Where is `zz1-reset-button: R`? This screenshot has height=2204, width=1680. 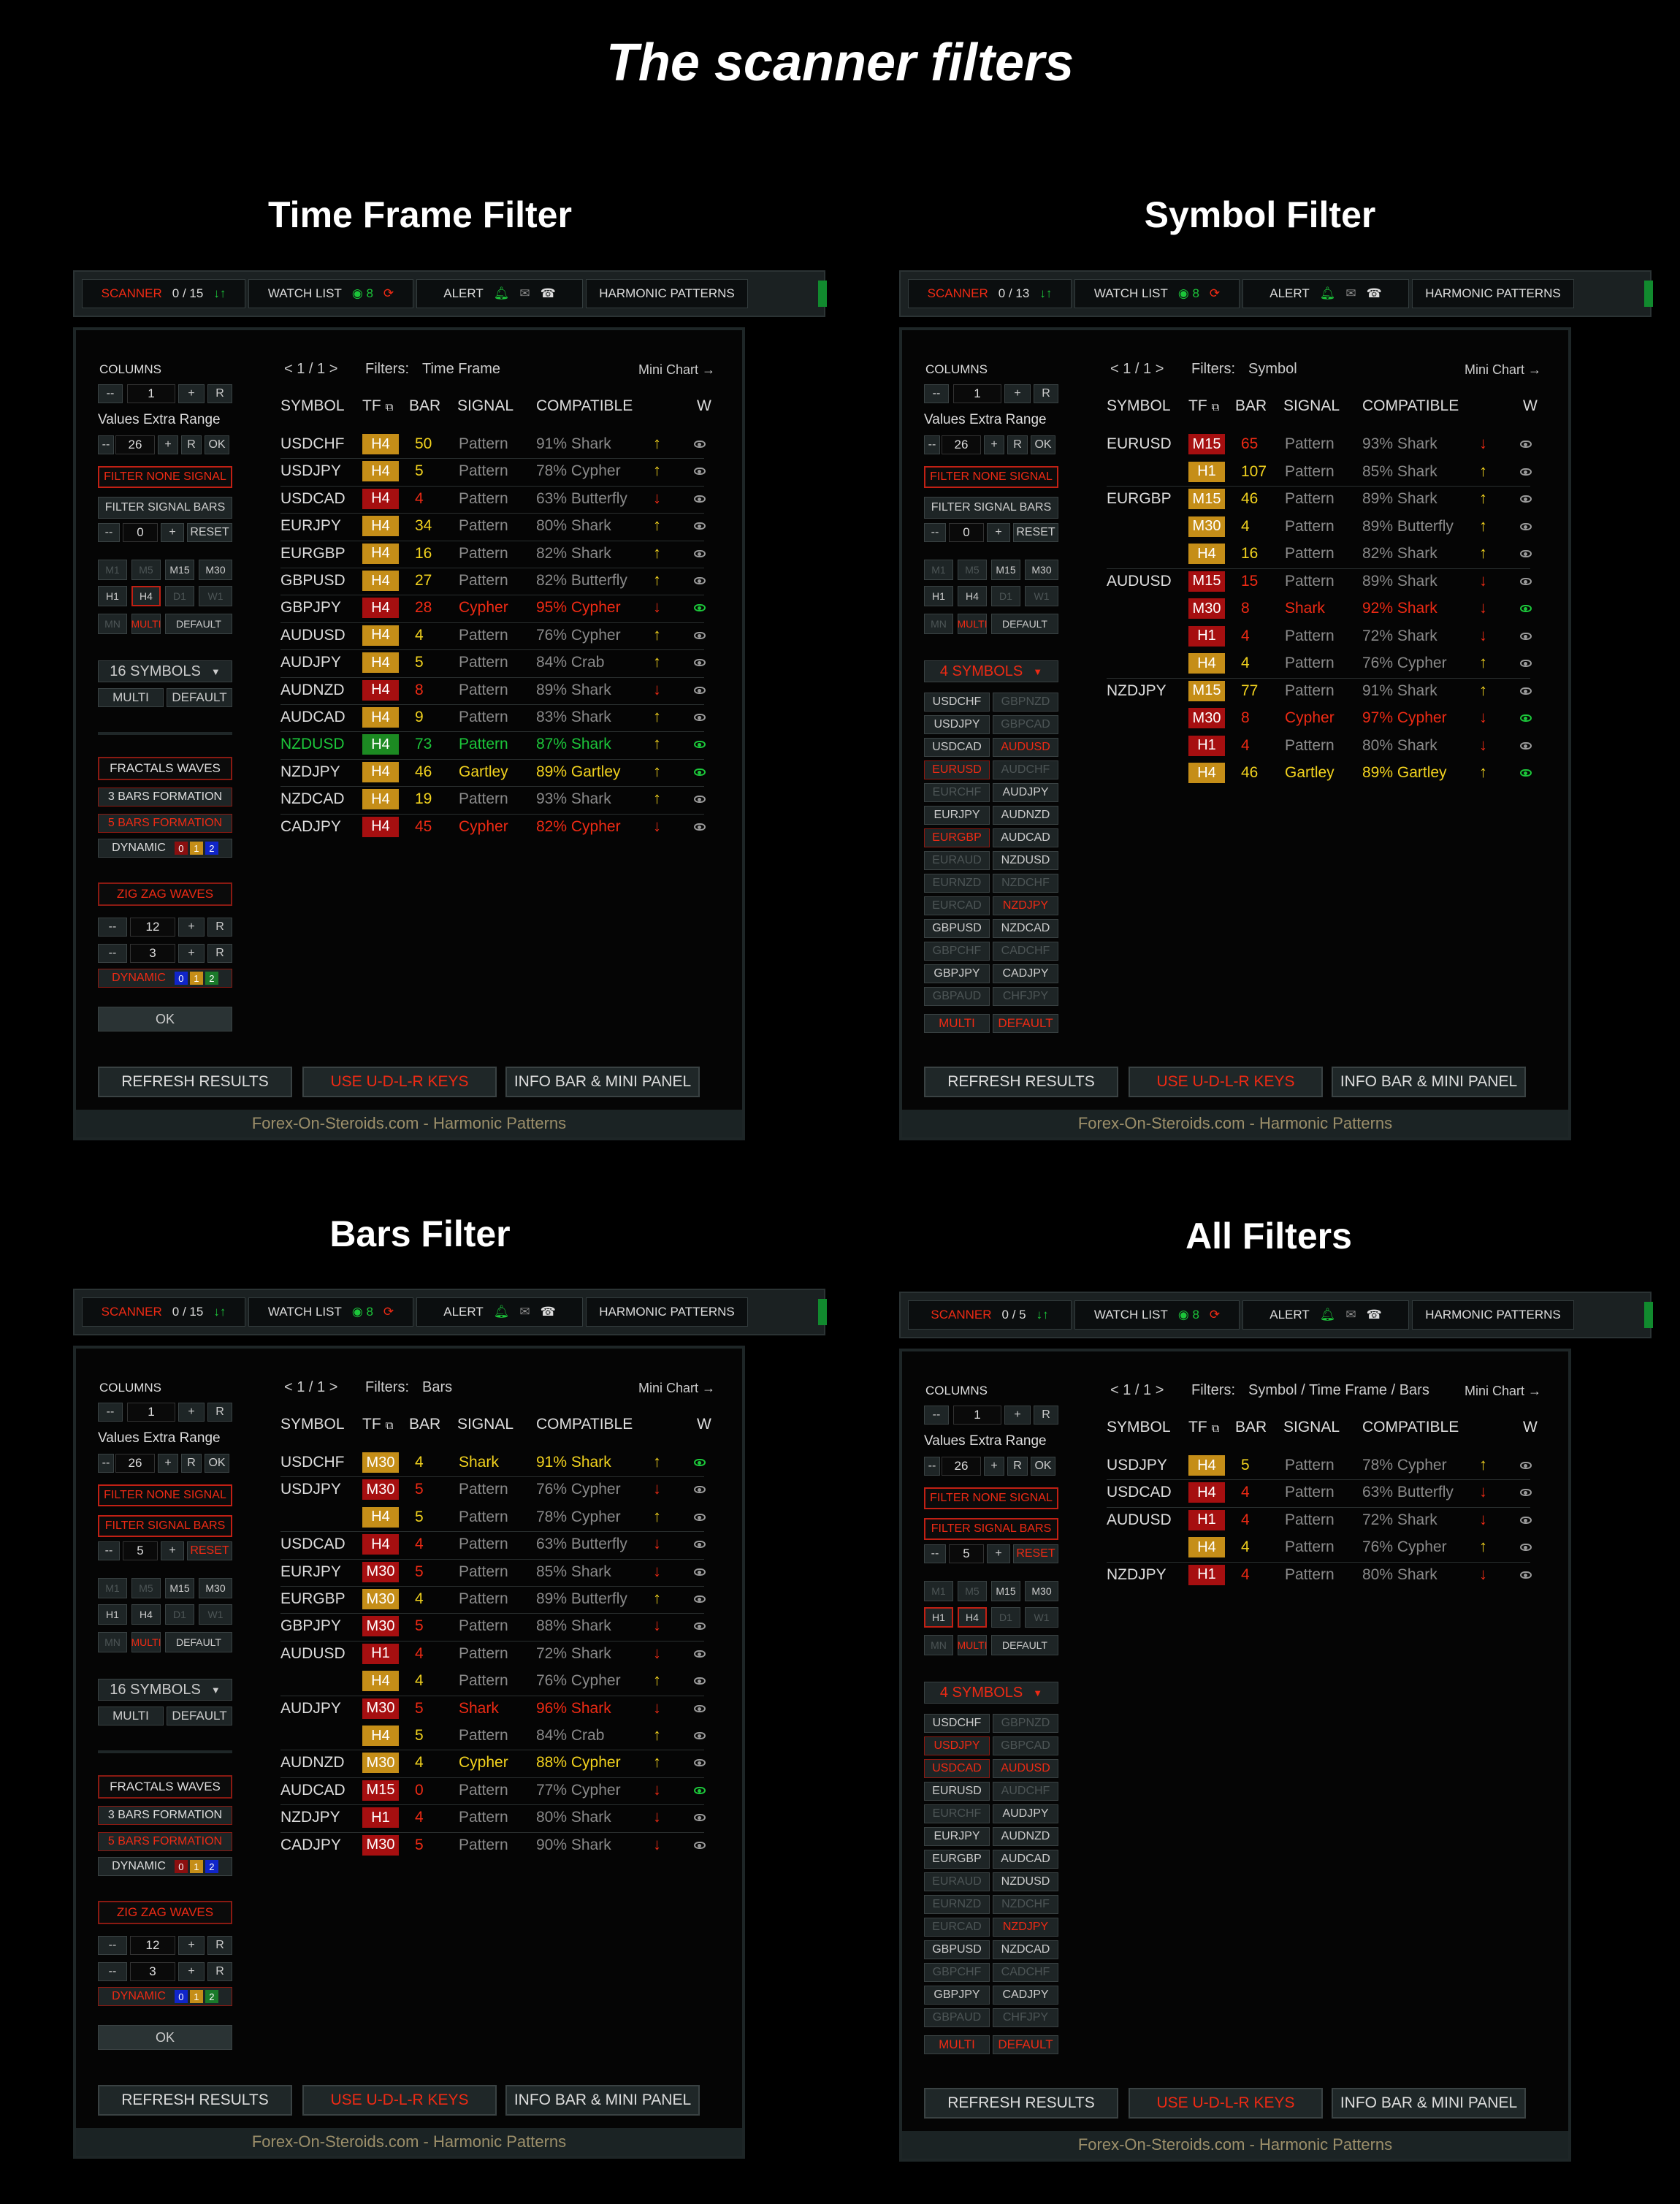 zz1-reset-button: R is located at coordinates (220, 1945).